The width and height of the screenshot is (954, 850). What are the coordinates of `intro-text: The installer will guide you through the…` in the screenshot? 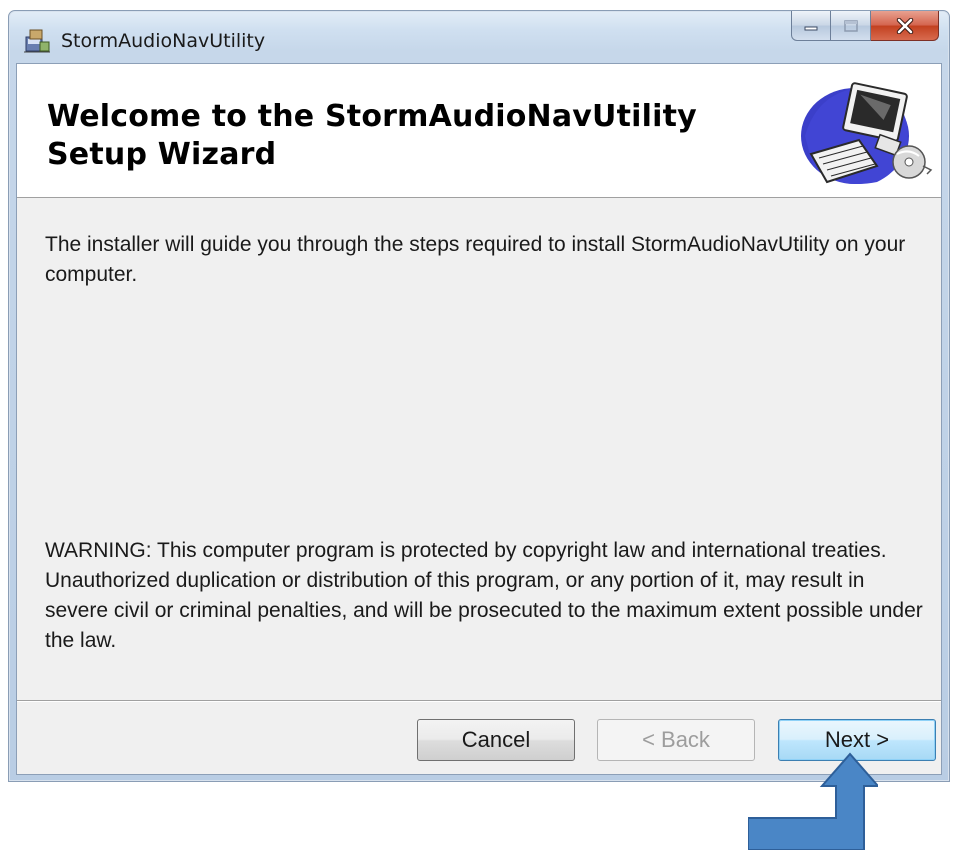 It's located at (475, 259).